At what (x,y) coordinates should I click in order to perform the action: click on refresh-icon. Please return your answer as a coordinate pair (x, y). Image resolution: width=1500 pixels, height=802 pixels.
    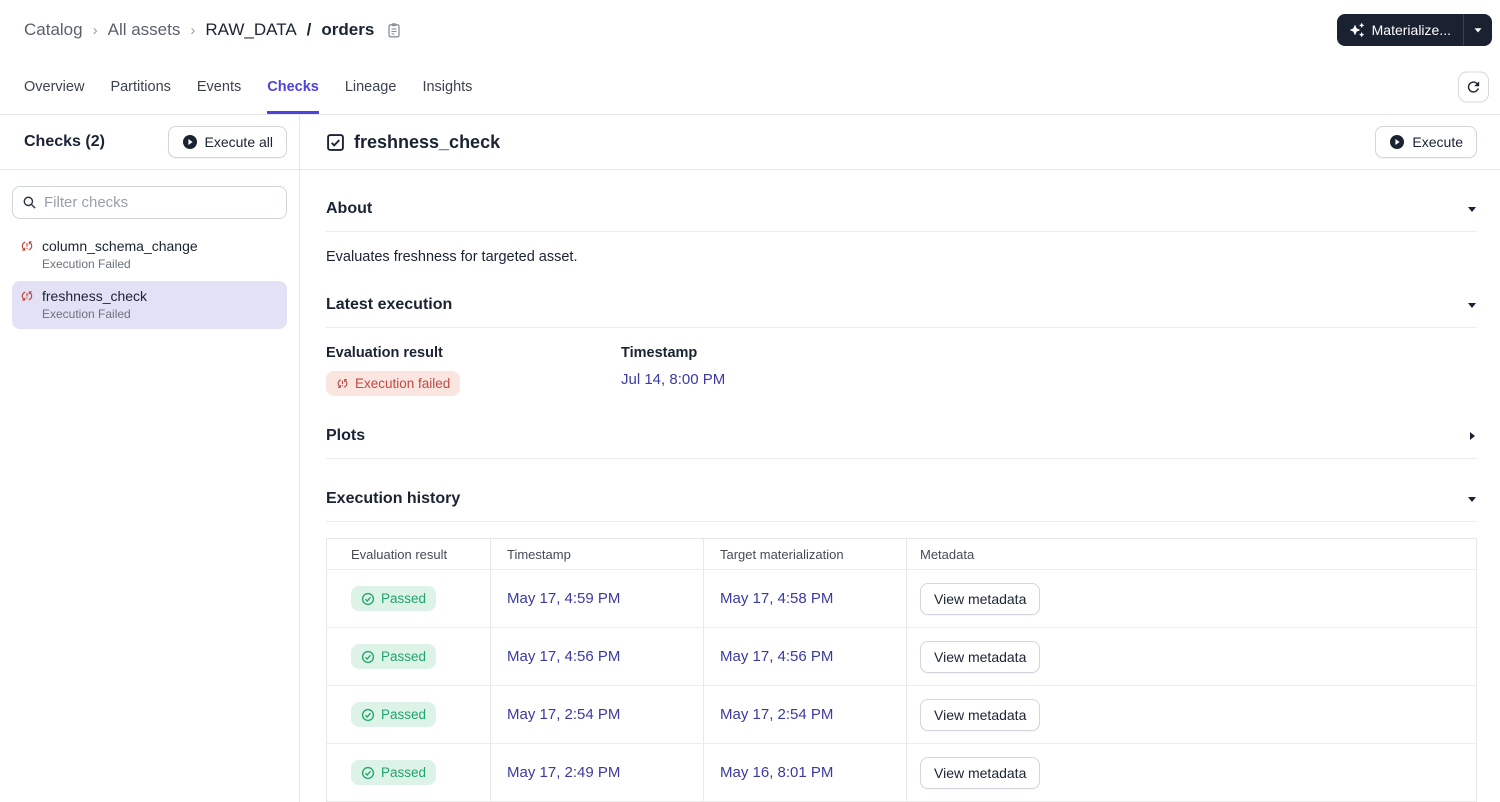
    Looking at the image, I should click on (1473, 87).